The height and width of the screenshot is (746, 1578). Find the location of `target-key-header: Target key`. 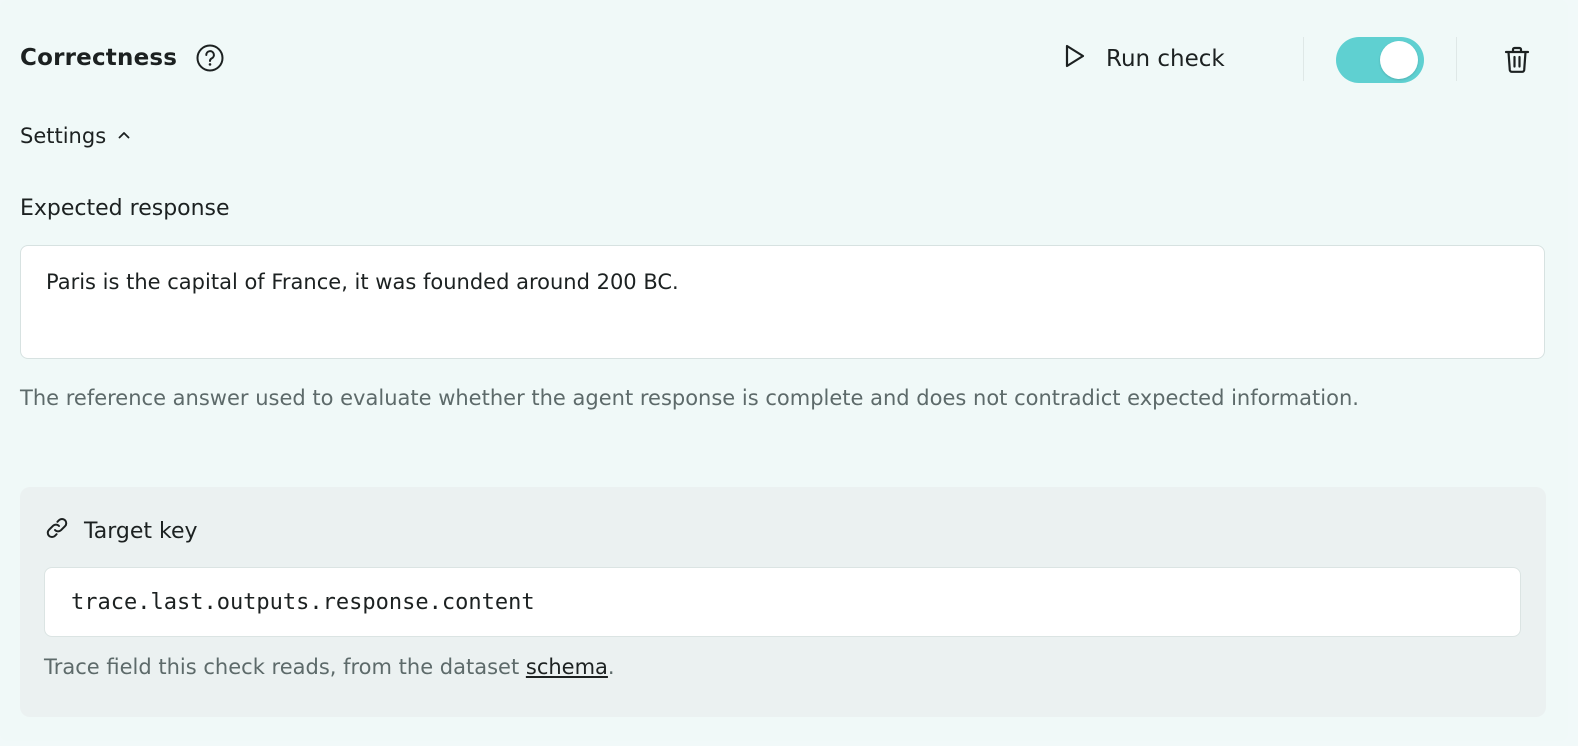

target-key-header: Target key is located at coordinates (121, 531).